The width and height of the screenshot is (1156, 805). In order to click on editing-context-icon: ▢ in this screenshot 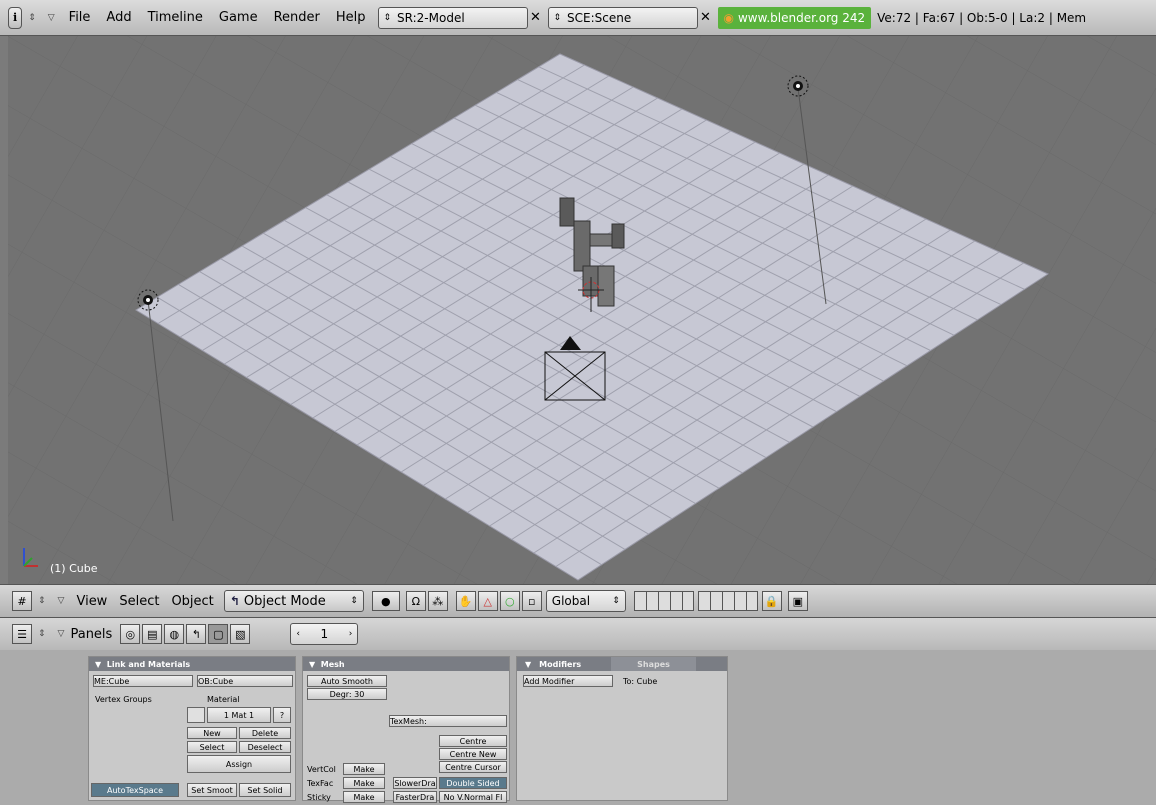, I will do `click(218, 634)`.